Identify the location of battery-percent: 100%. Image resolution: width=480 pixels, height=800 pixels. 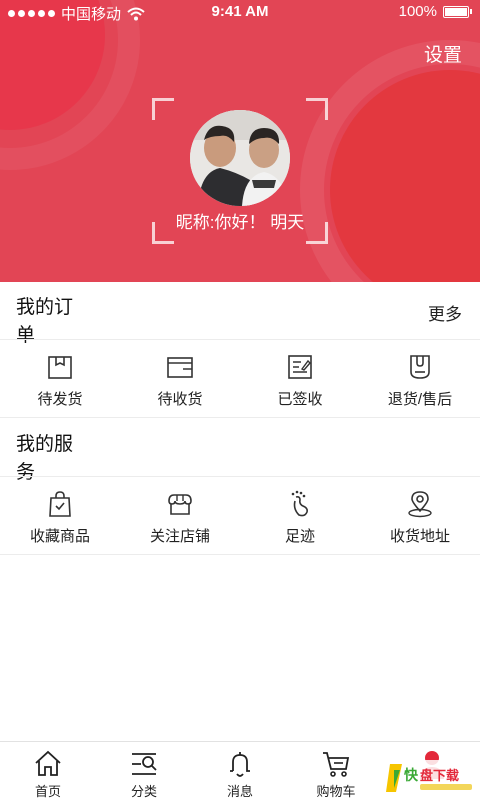
(417, 11).